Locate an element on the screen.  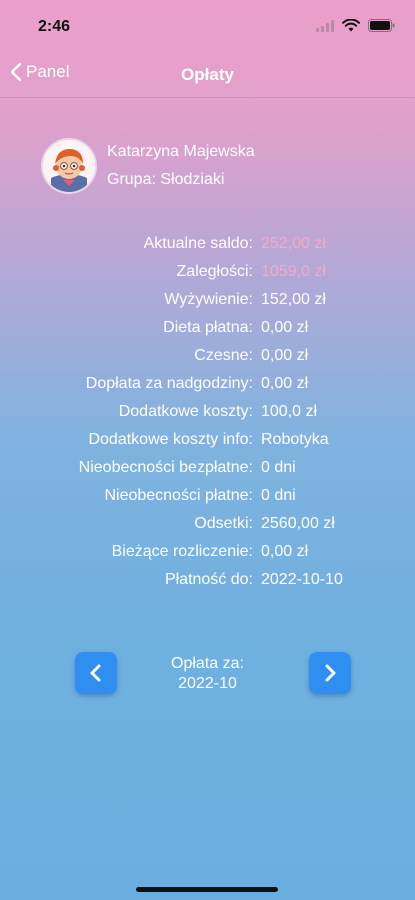
month-pager: Opłata za: 2022-10 is located at coordinates (207, 675).